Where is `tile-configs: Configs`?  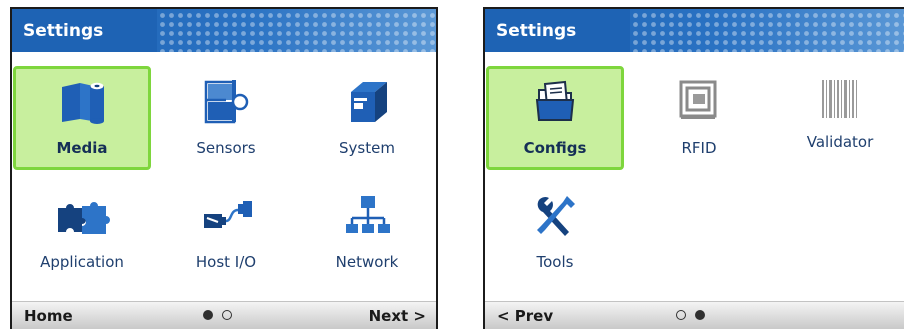
tile-configs: Configs is located at coordinates (555, 118).